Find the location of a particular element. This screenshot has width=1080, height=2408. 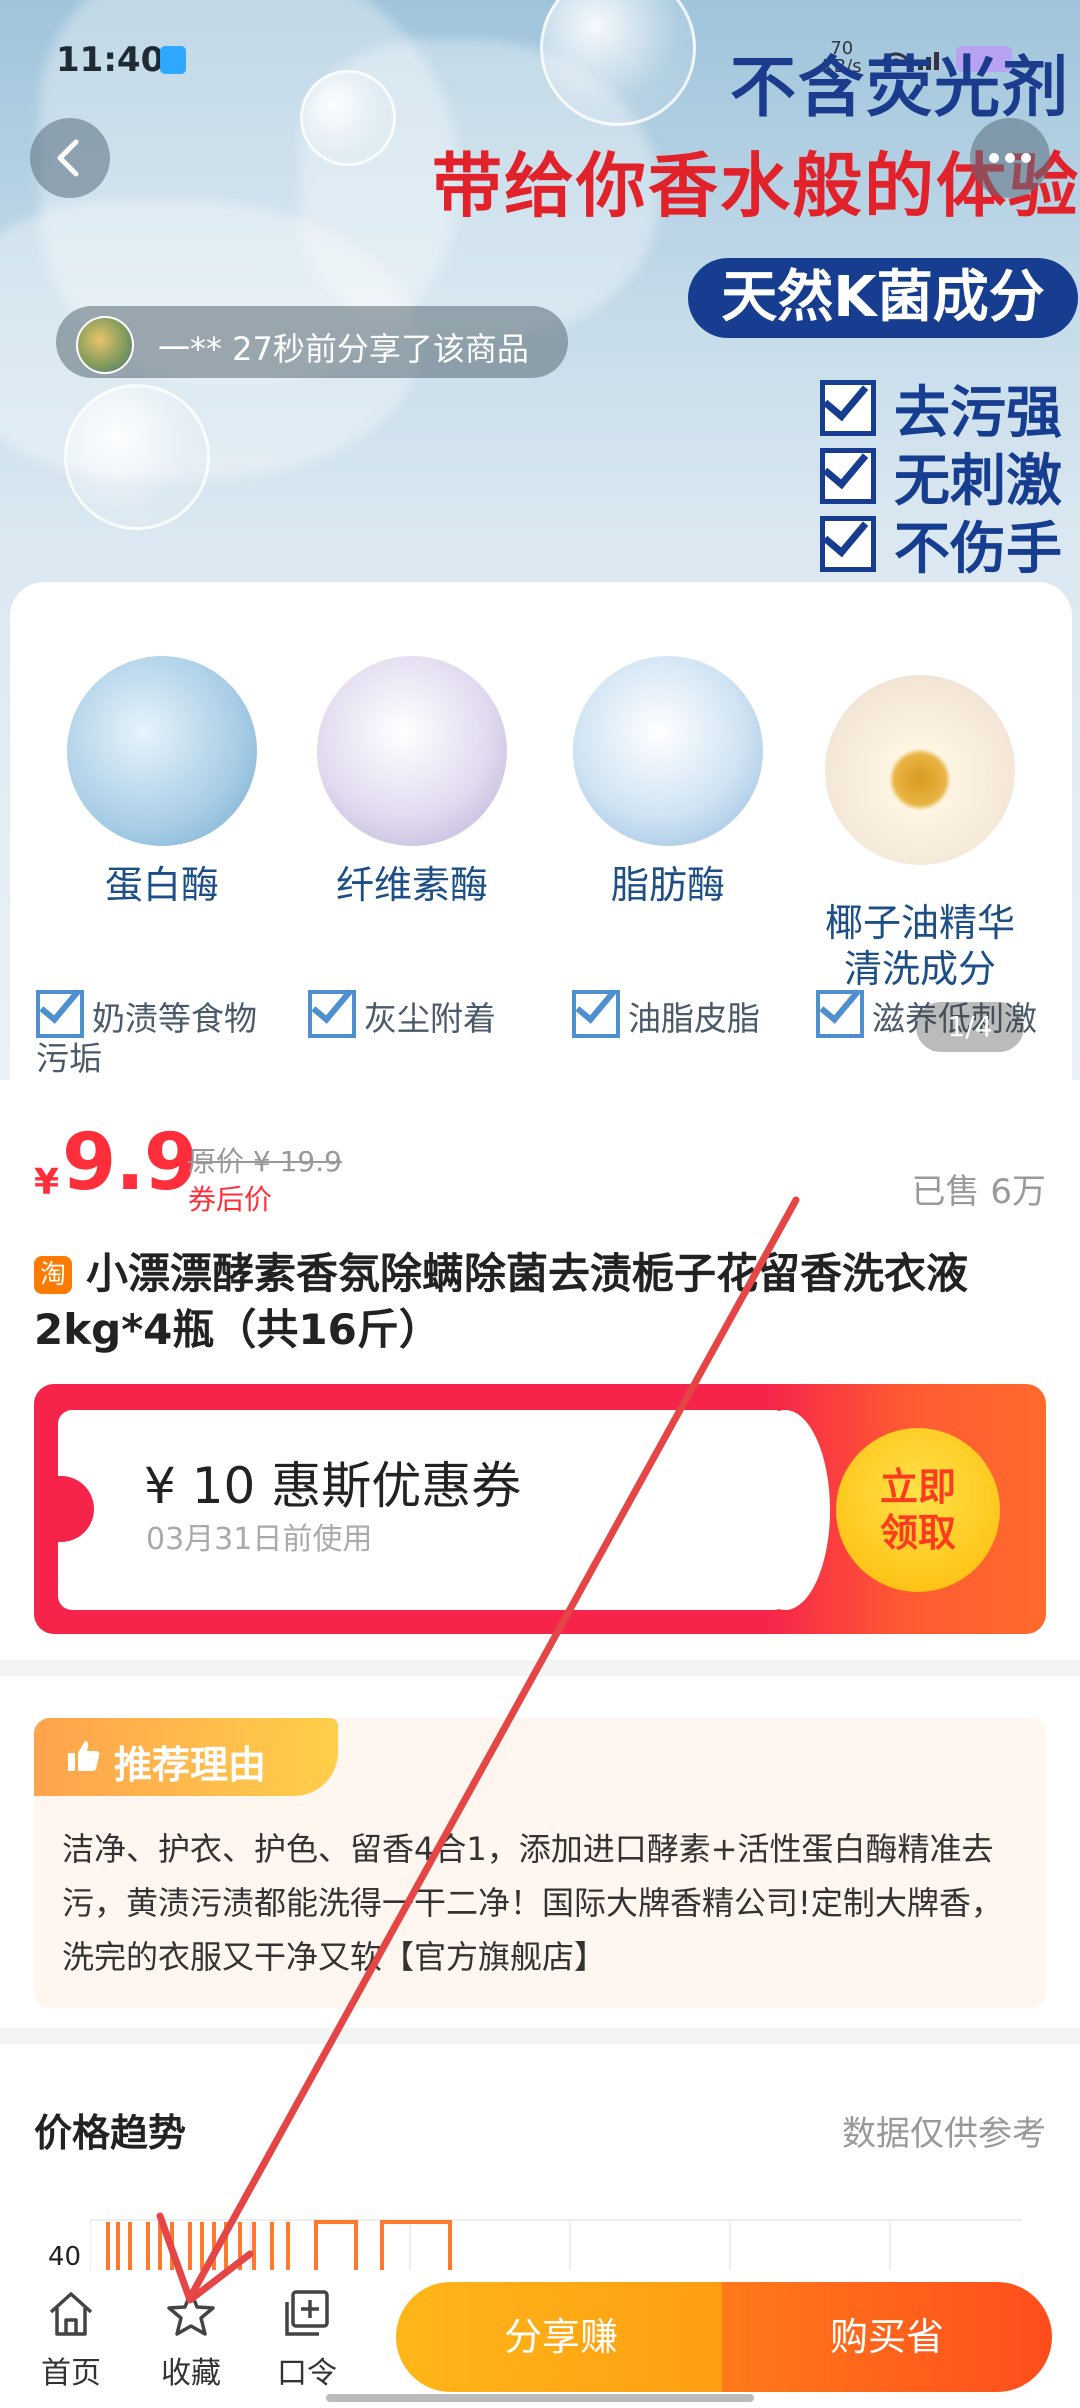

oil-drop-icon is located at coordinates (920, 770).